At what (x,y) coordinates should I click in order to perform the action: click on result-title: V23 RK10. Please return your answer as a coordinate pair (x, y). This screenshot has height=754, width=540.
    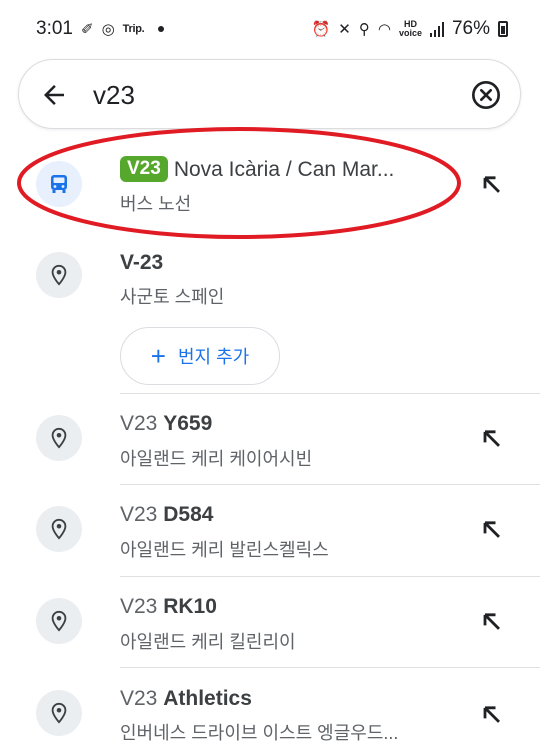
    Looking at the image, I should click on (168, 607).